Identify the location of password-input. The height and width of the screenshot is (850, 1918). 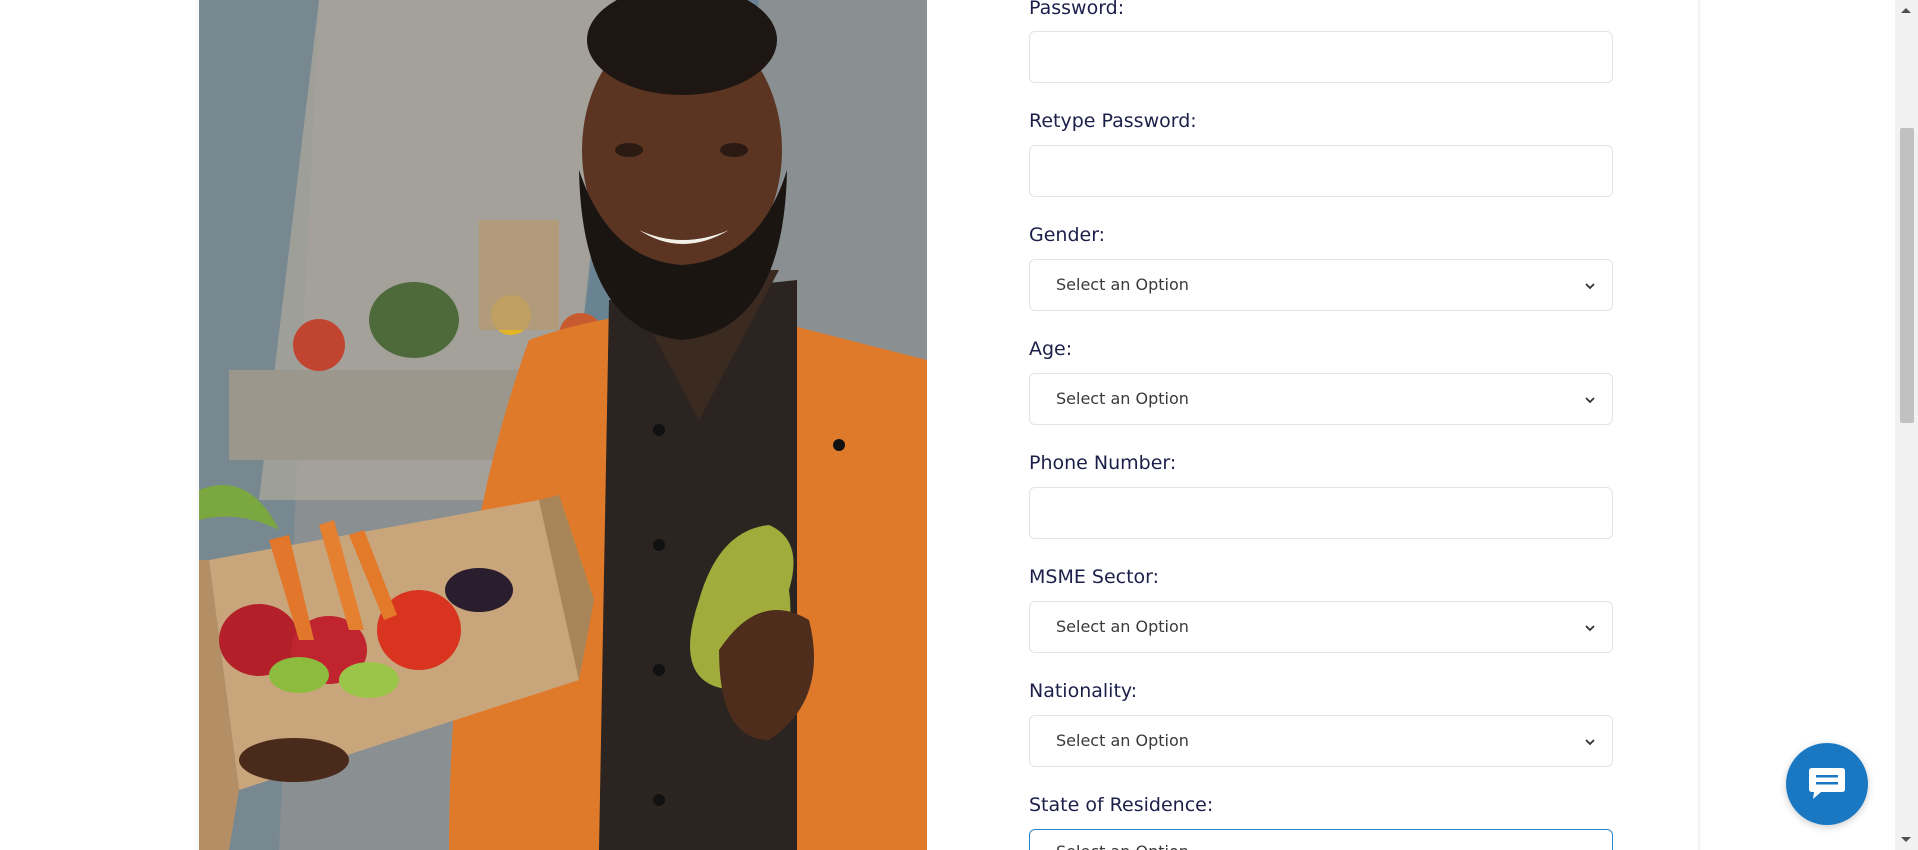
(1321, 57).